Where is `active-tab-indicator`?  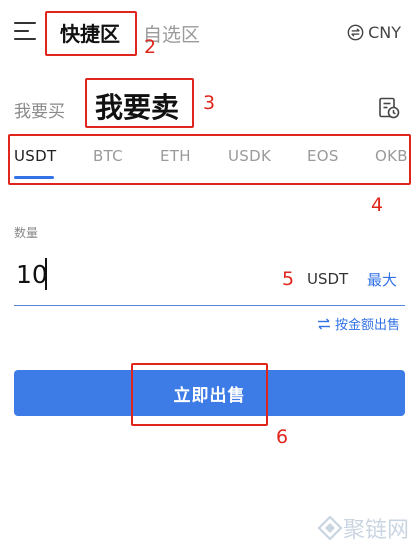
active-tab-indicator is located at coordinates (34, 177).